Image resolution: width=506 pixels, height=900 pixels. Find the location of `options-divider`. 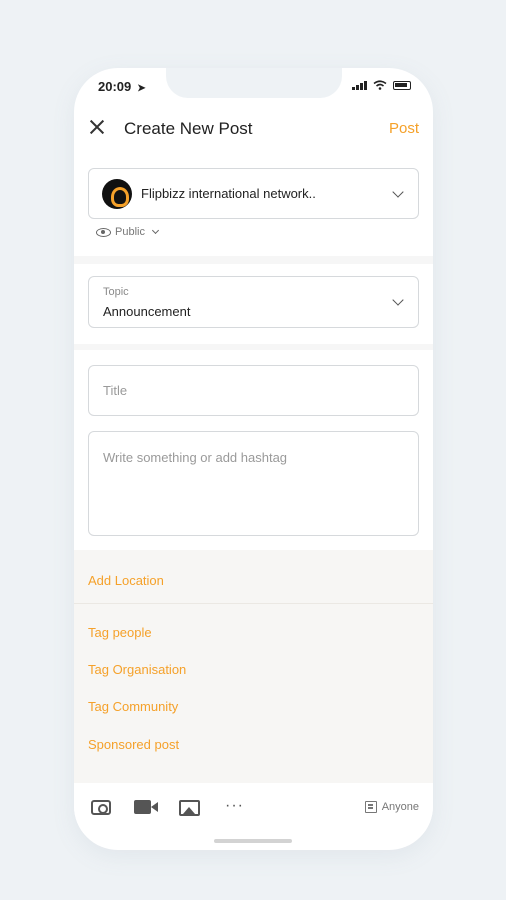

options-divider is located at coordinates (253, 603).